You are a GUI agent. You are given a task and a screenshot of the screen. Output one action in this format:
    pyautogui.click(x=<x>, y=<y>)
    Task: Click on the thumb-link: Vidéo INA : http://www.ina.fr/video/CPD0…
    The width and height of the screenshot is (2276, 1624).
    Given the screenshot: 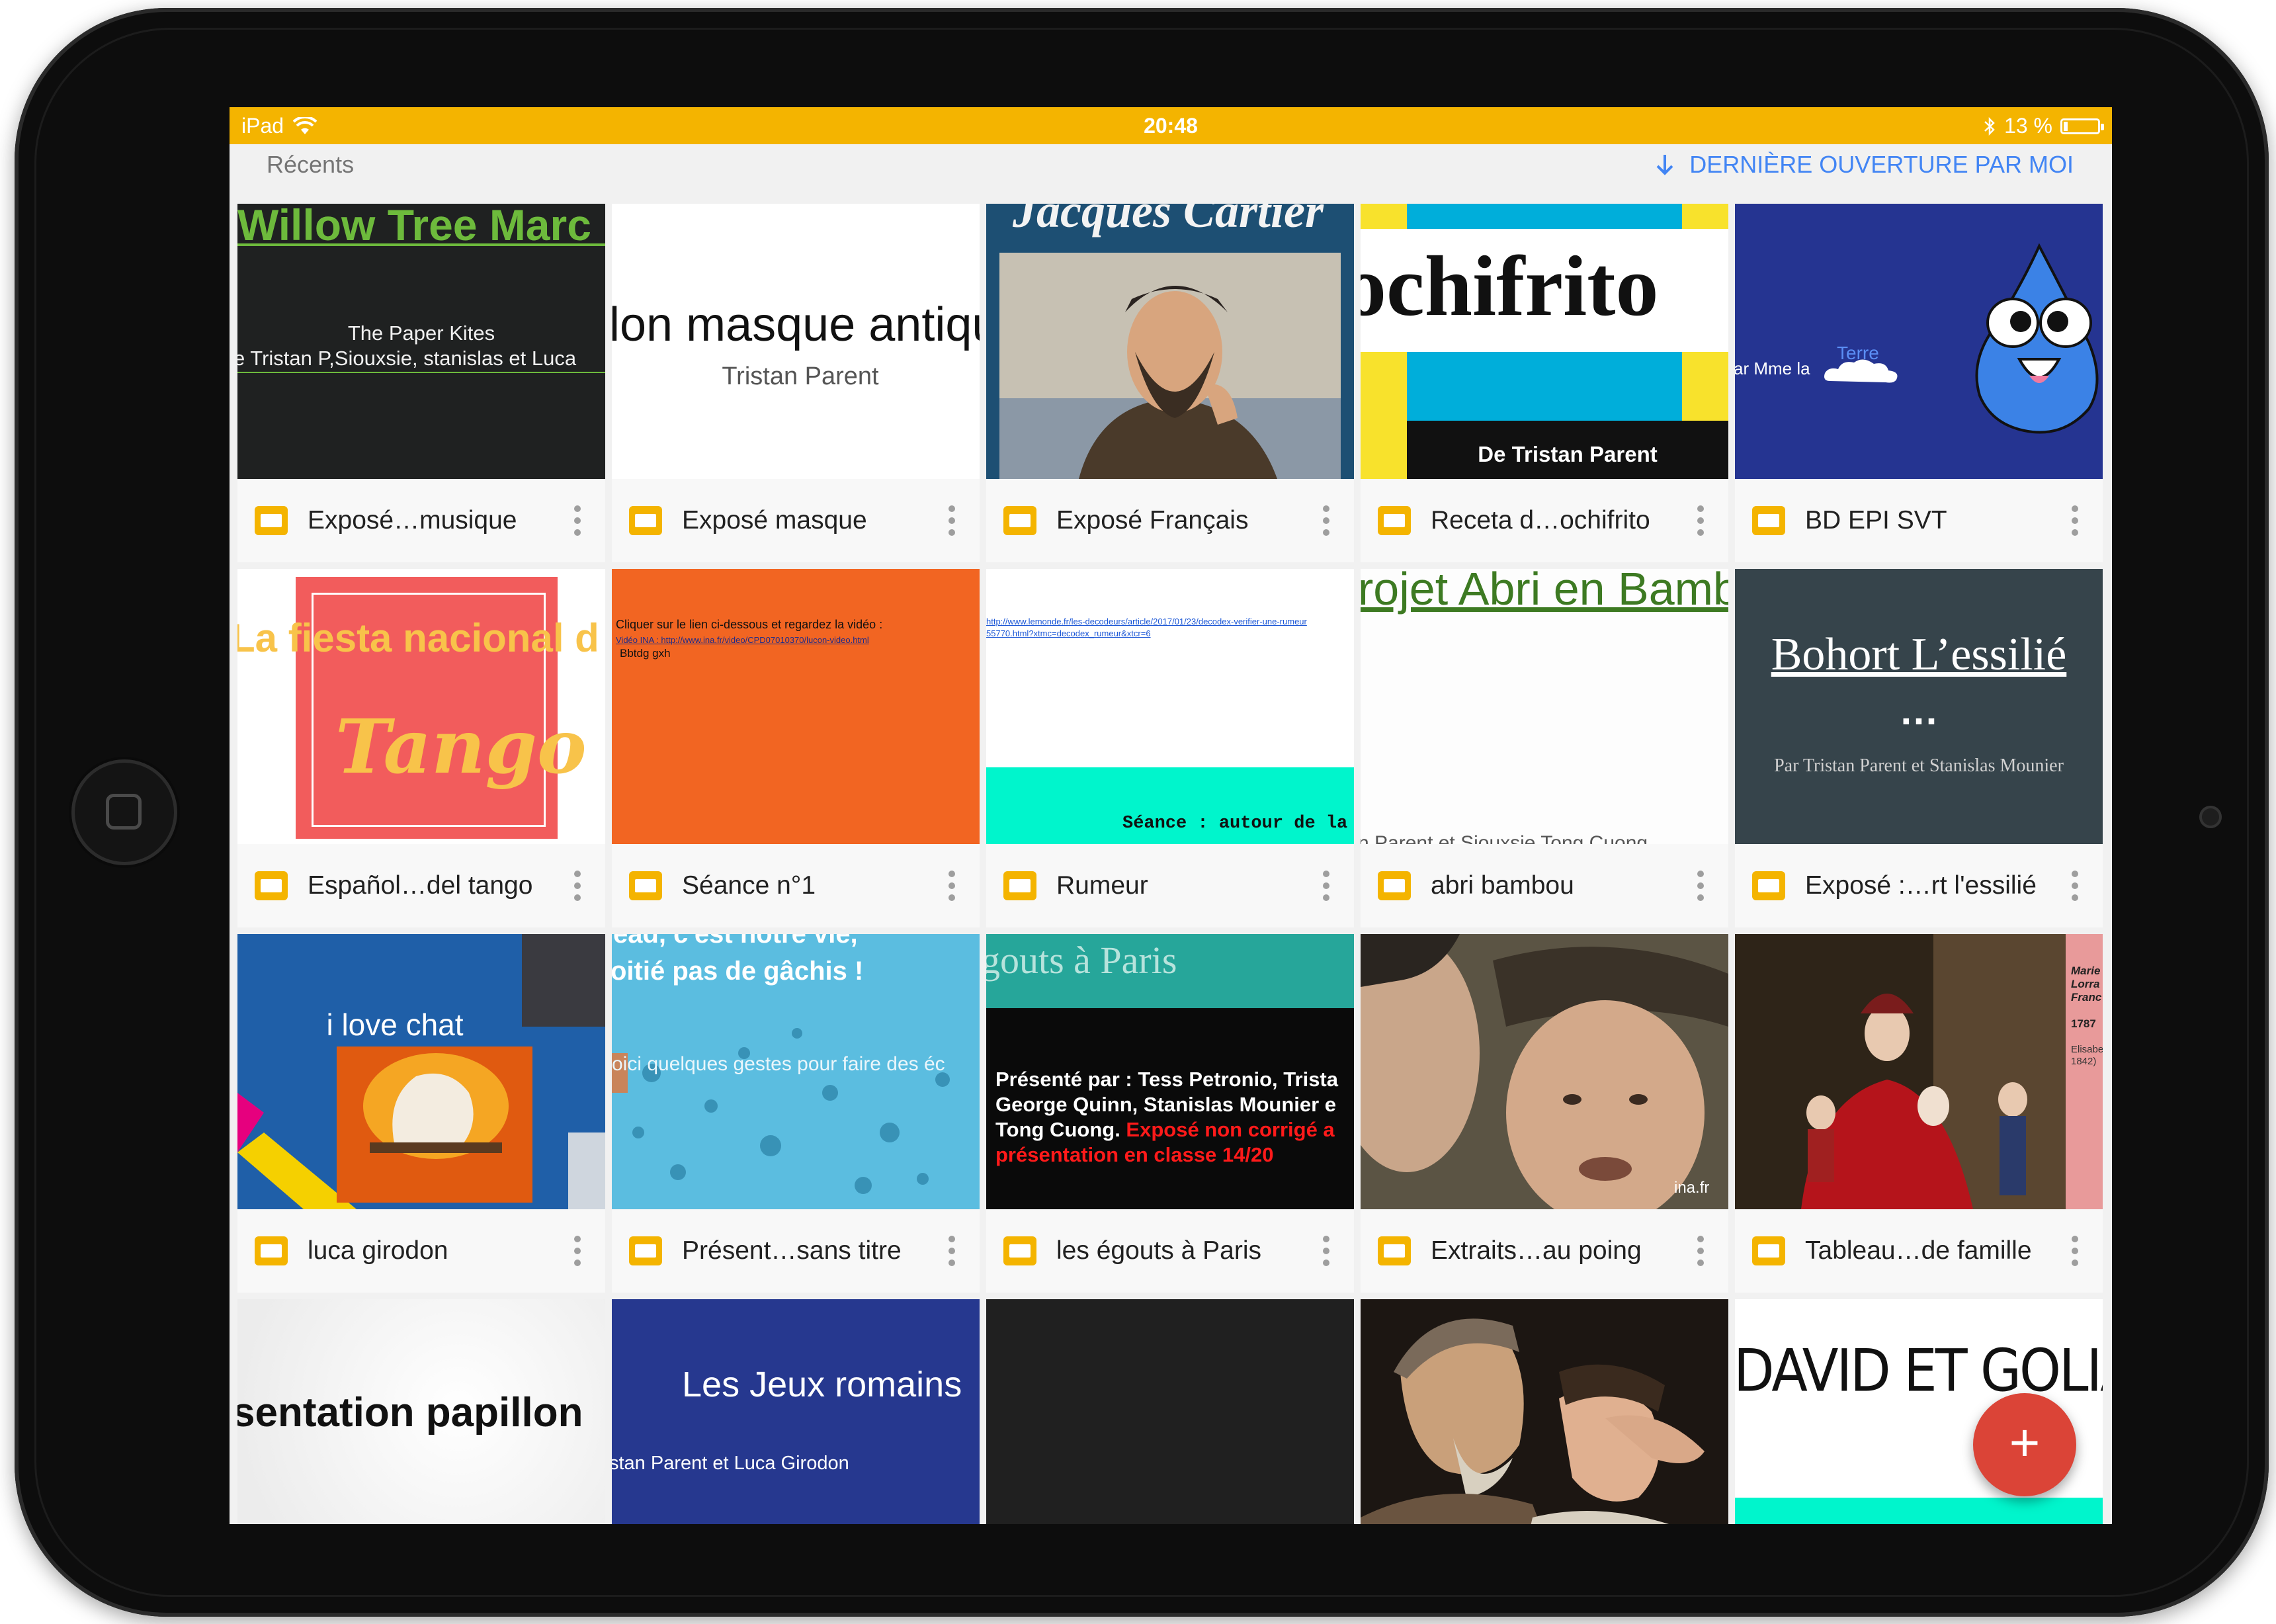 What is the action you would take?
    pyautogui.click(x=743, y=640)
    